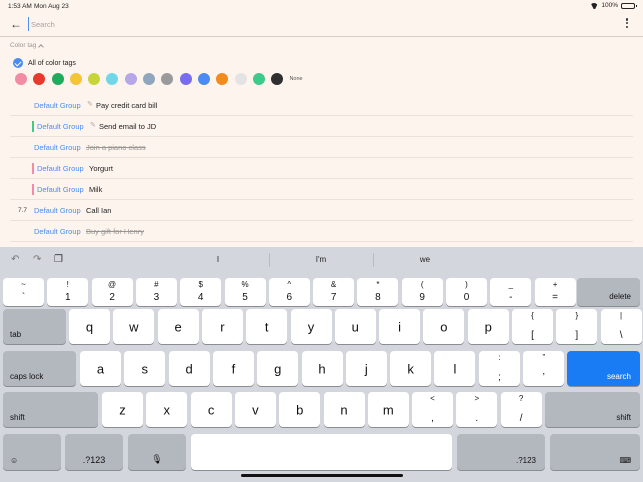 The image size is (643, 482). What do you see at coordinates (321, 105) in the screenshot?
I see `task-row: Default Group ✎ Pay credit card bill` at bounding box center [321, 105].